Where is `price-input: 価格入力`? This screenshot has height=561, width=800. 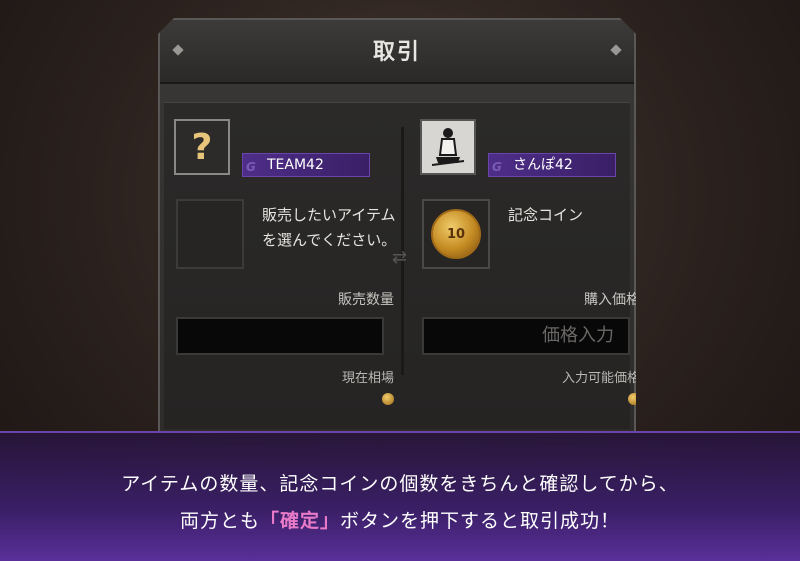
price-input: 価格入力 is located at coordinates (526, 336).